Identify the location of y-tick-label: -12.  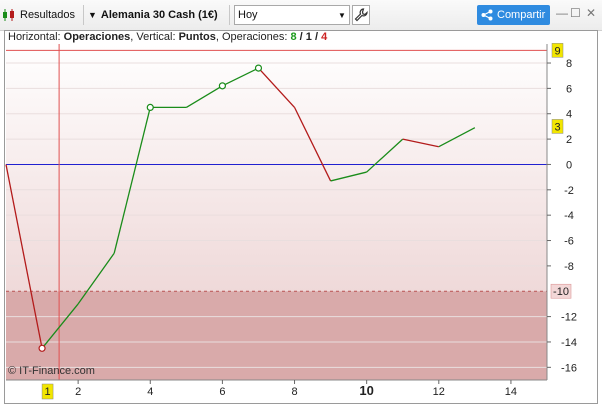
(569, 318).